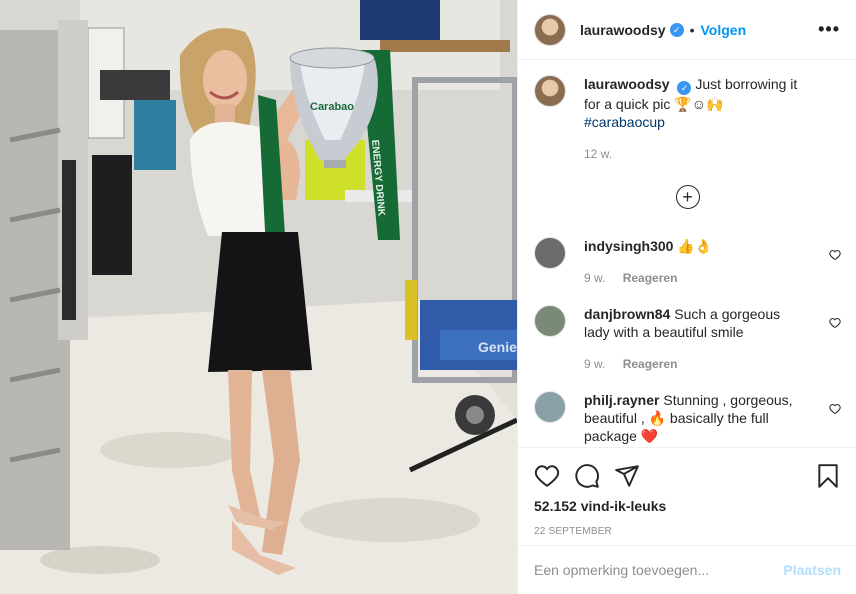 The image size is (856, 594). What do you see at coordinates (687, 30) in the screenshot?
I see `post-header: laurawoodsy ✓ • Volgen •••` at bounding box center [687, 30].